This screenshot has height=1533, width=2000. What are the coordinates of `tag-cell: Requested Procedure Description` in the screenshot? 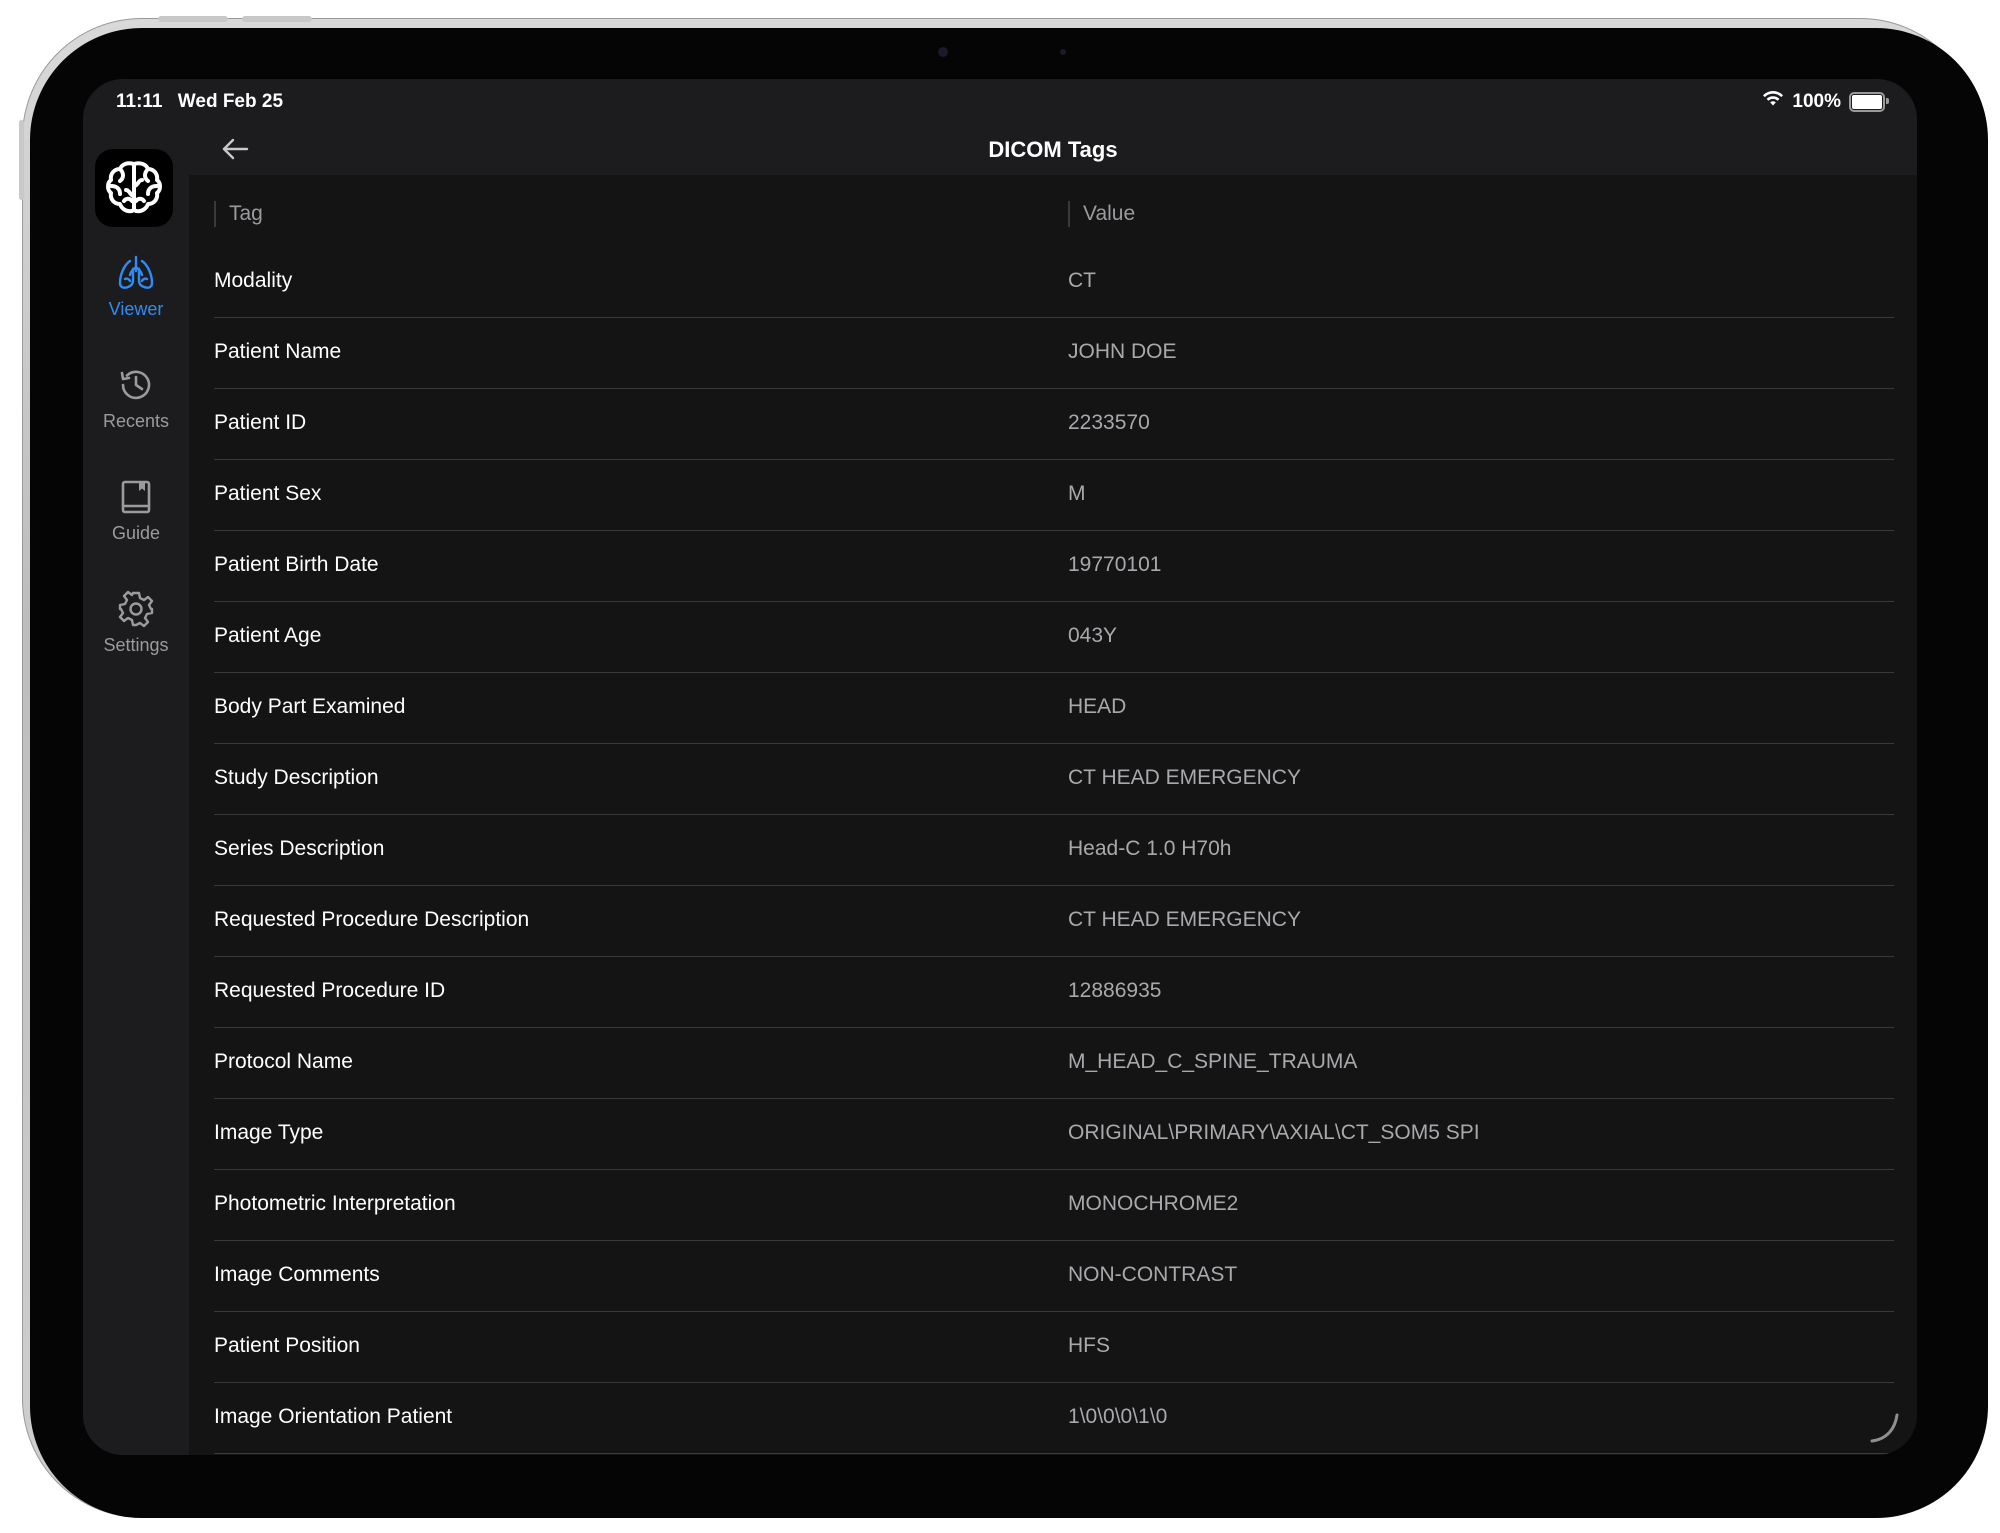 It's located at (372, 919).